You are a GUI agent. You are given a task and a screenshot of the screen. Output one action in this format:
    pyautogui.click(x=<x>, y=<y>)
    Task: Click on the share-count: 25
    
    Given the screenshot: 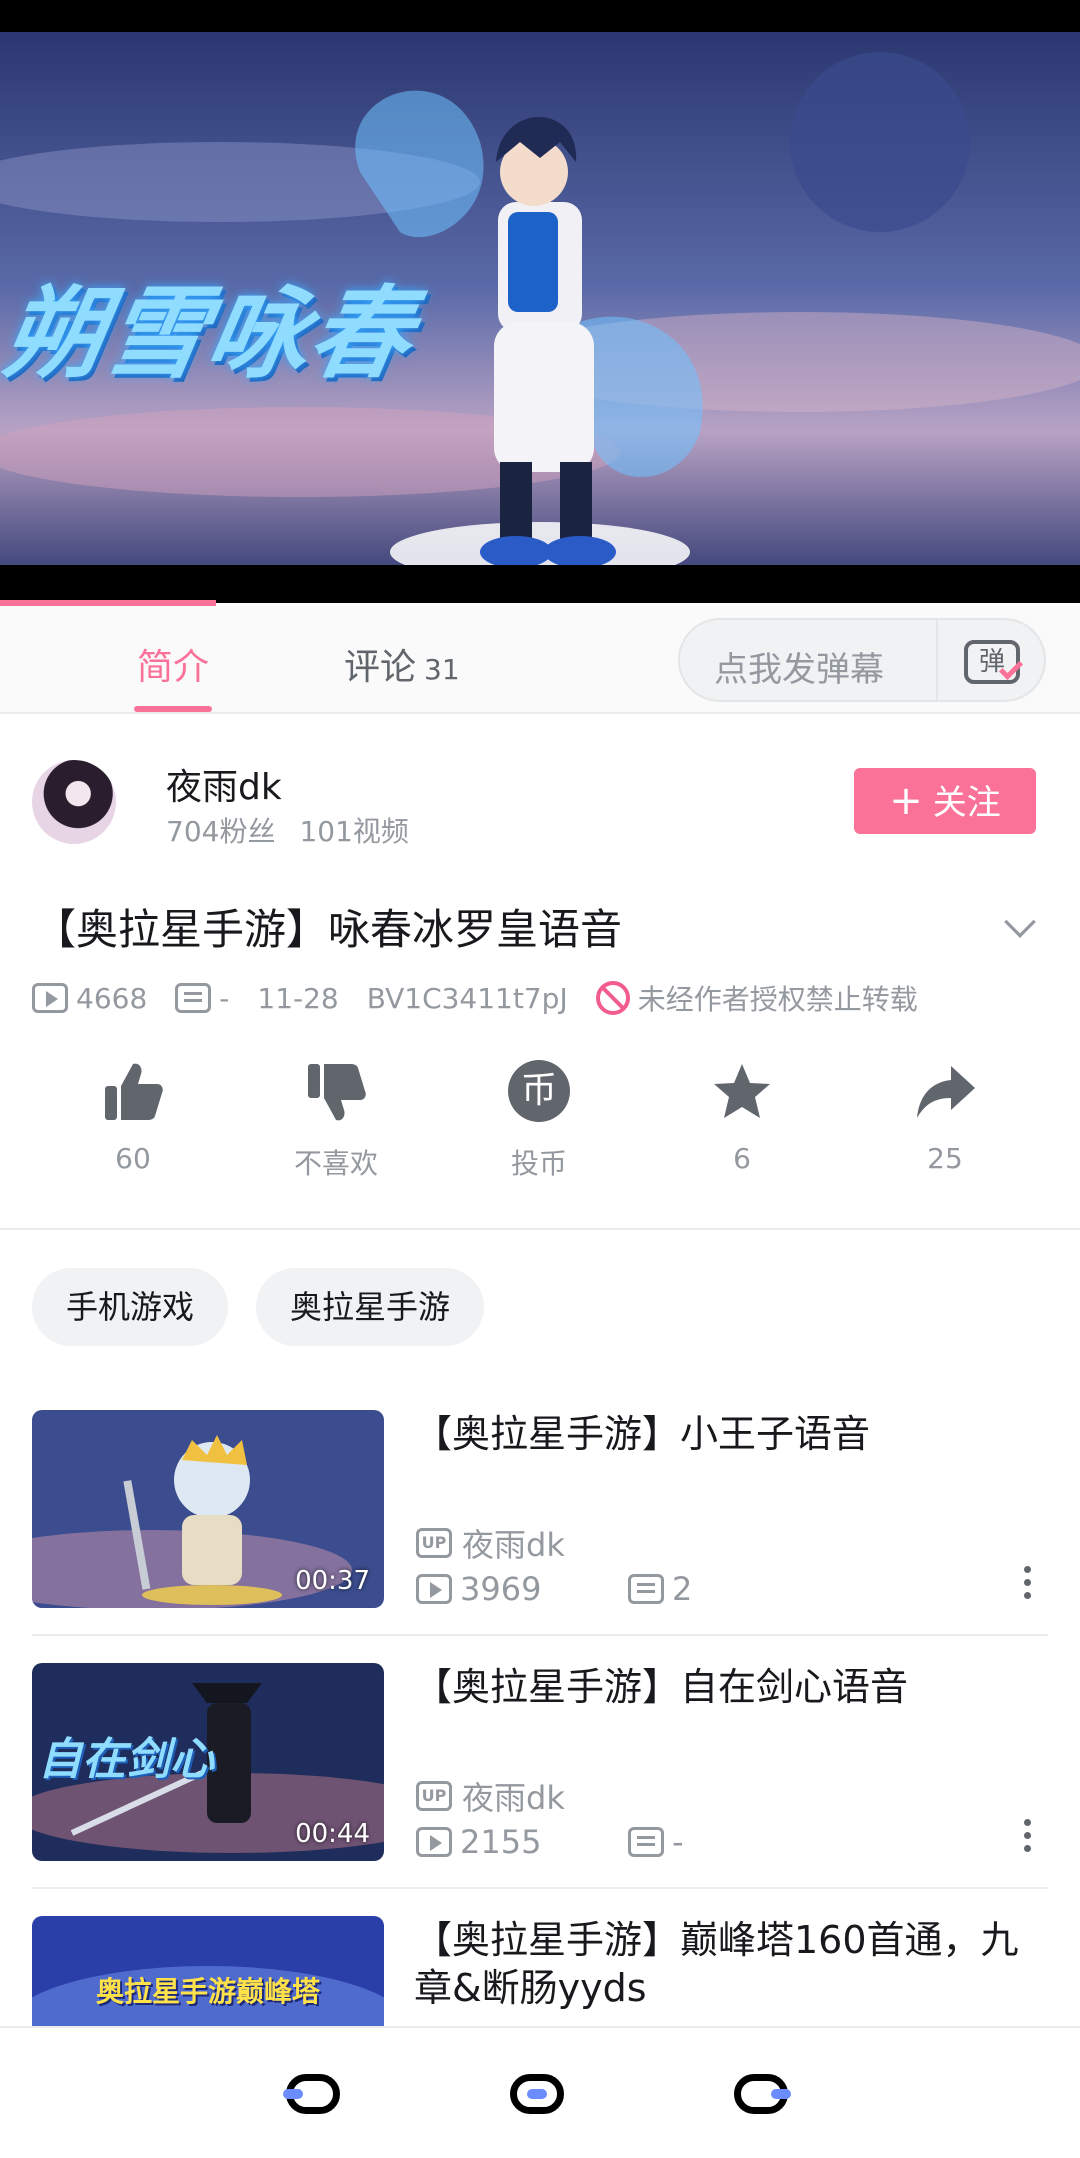 What is the action you would take?
    pyautogui.click(x=945, y=1158)
    